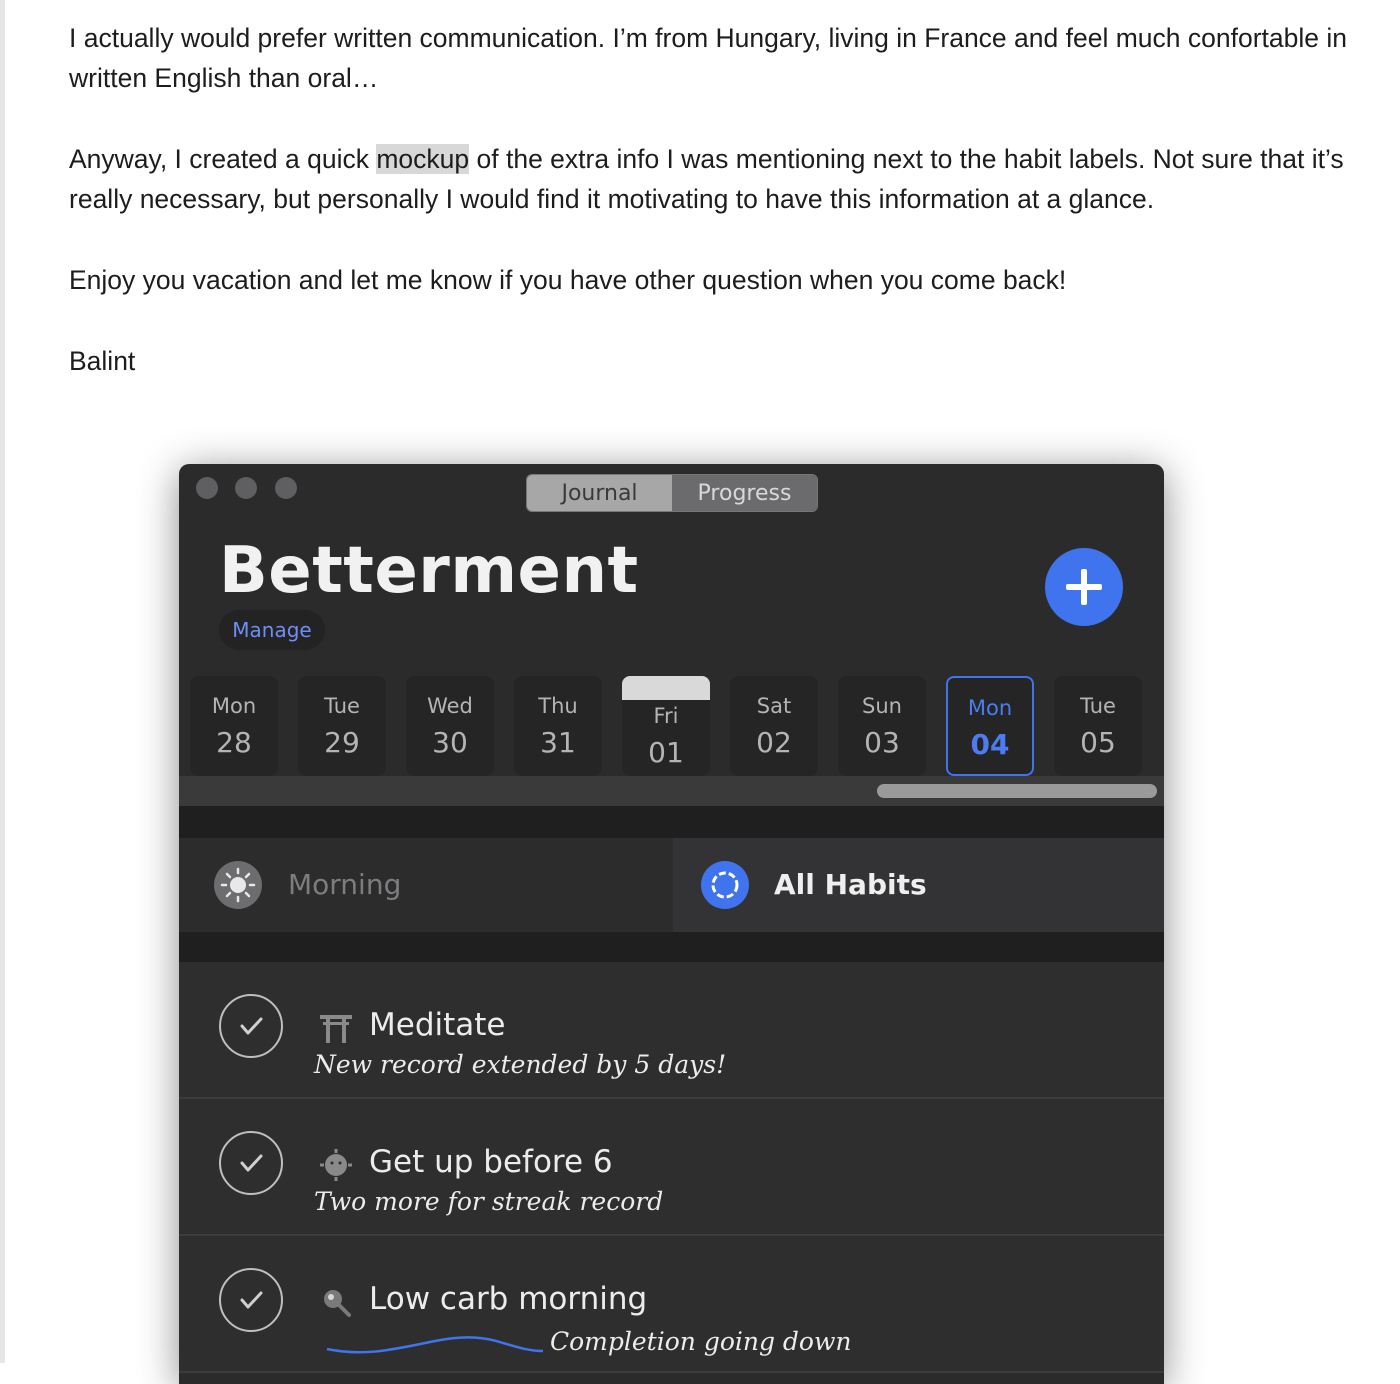  What do you see at coordinates (223, 159) in the screenshot?
I see `paragraph-text: Anyway, I created a quick` at bounding box center [223, 159].